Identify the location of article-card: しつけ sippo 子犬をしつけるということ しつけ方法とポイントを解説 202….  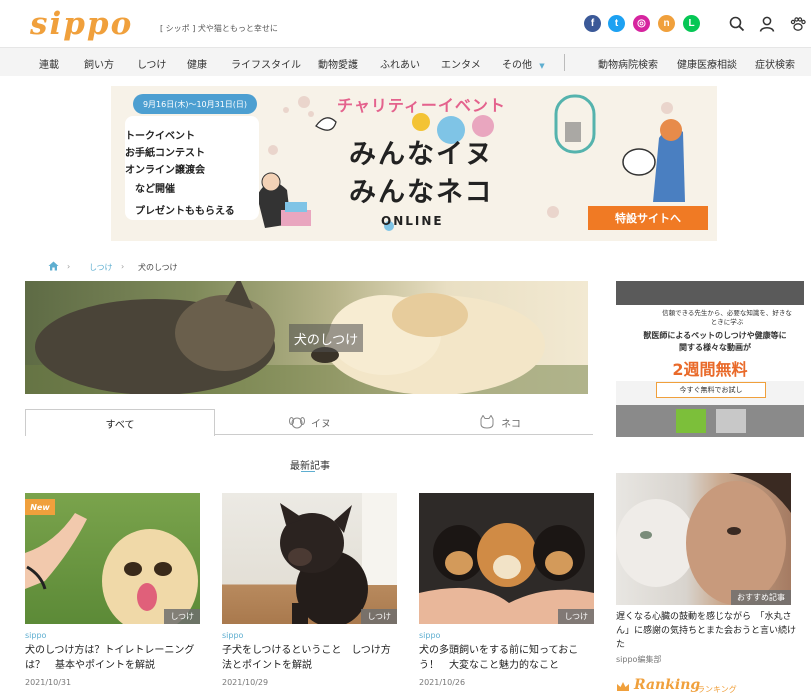
(309, 590).